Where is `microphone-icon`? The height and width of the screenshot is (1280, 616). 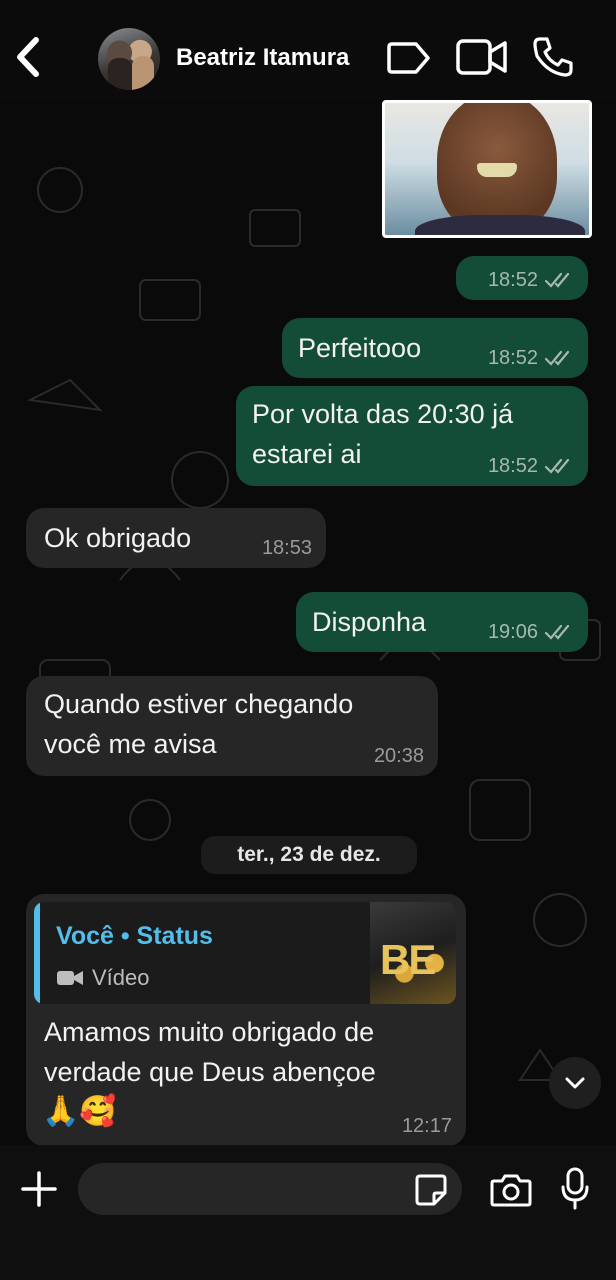
microphone-icon is located at coordinates (575, 1189).